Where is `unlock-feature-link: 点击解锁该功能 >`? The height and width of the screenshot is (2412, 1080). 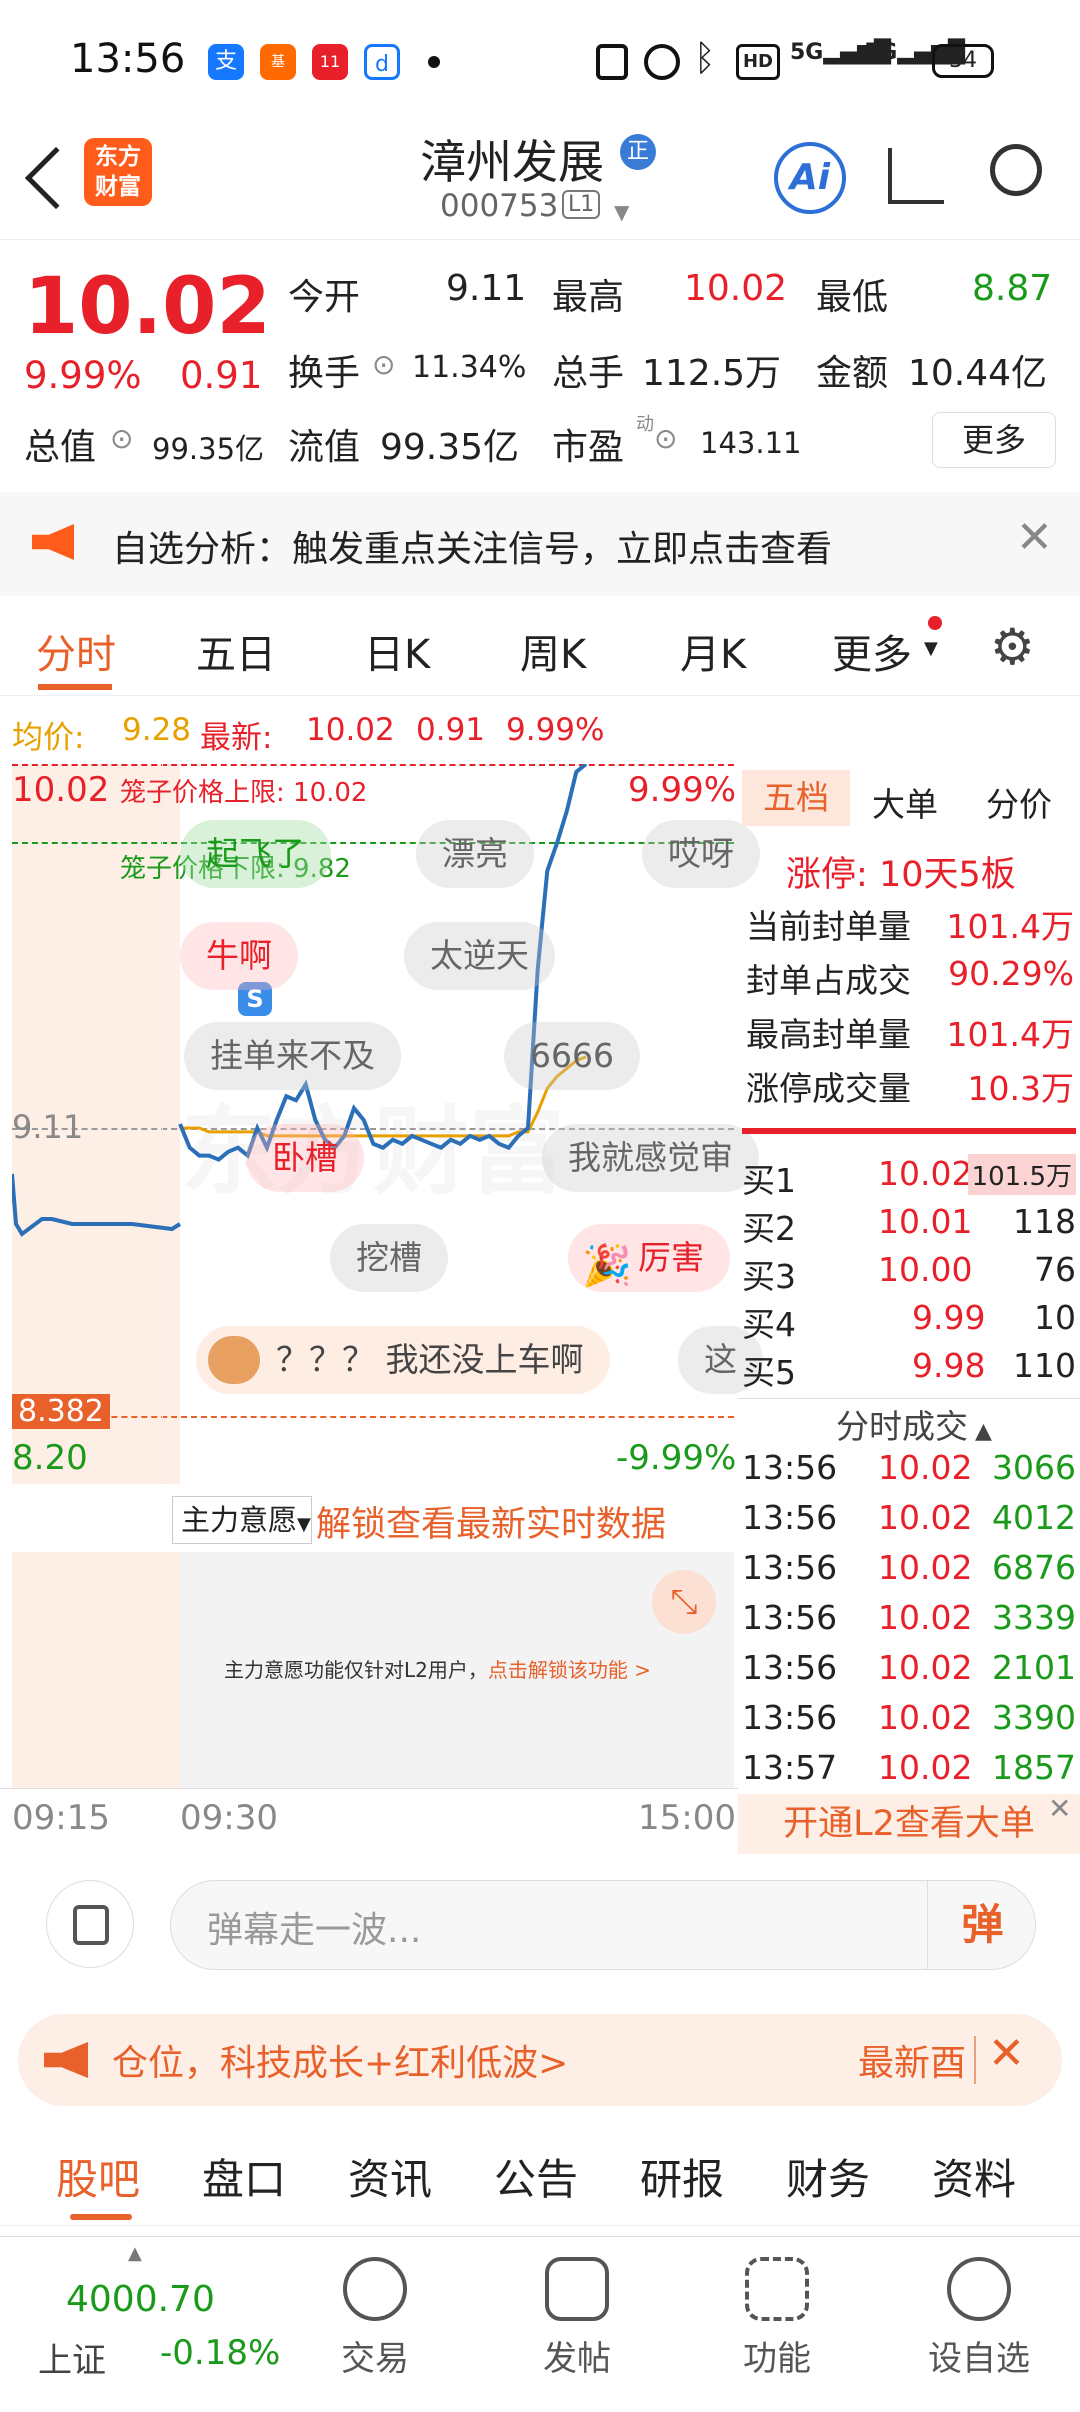
unlock-feature-link: 点击解锁该功能 > is located at coordinates (569, 1670).